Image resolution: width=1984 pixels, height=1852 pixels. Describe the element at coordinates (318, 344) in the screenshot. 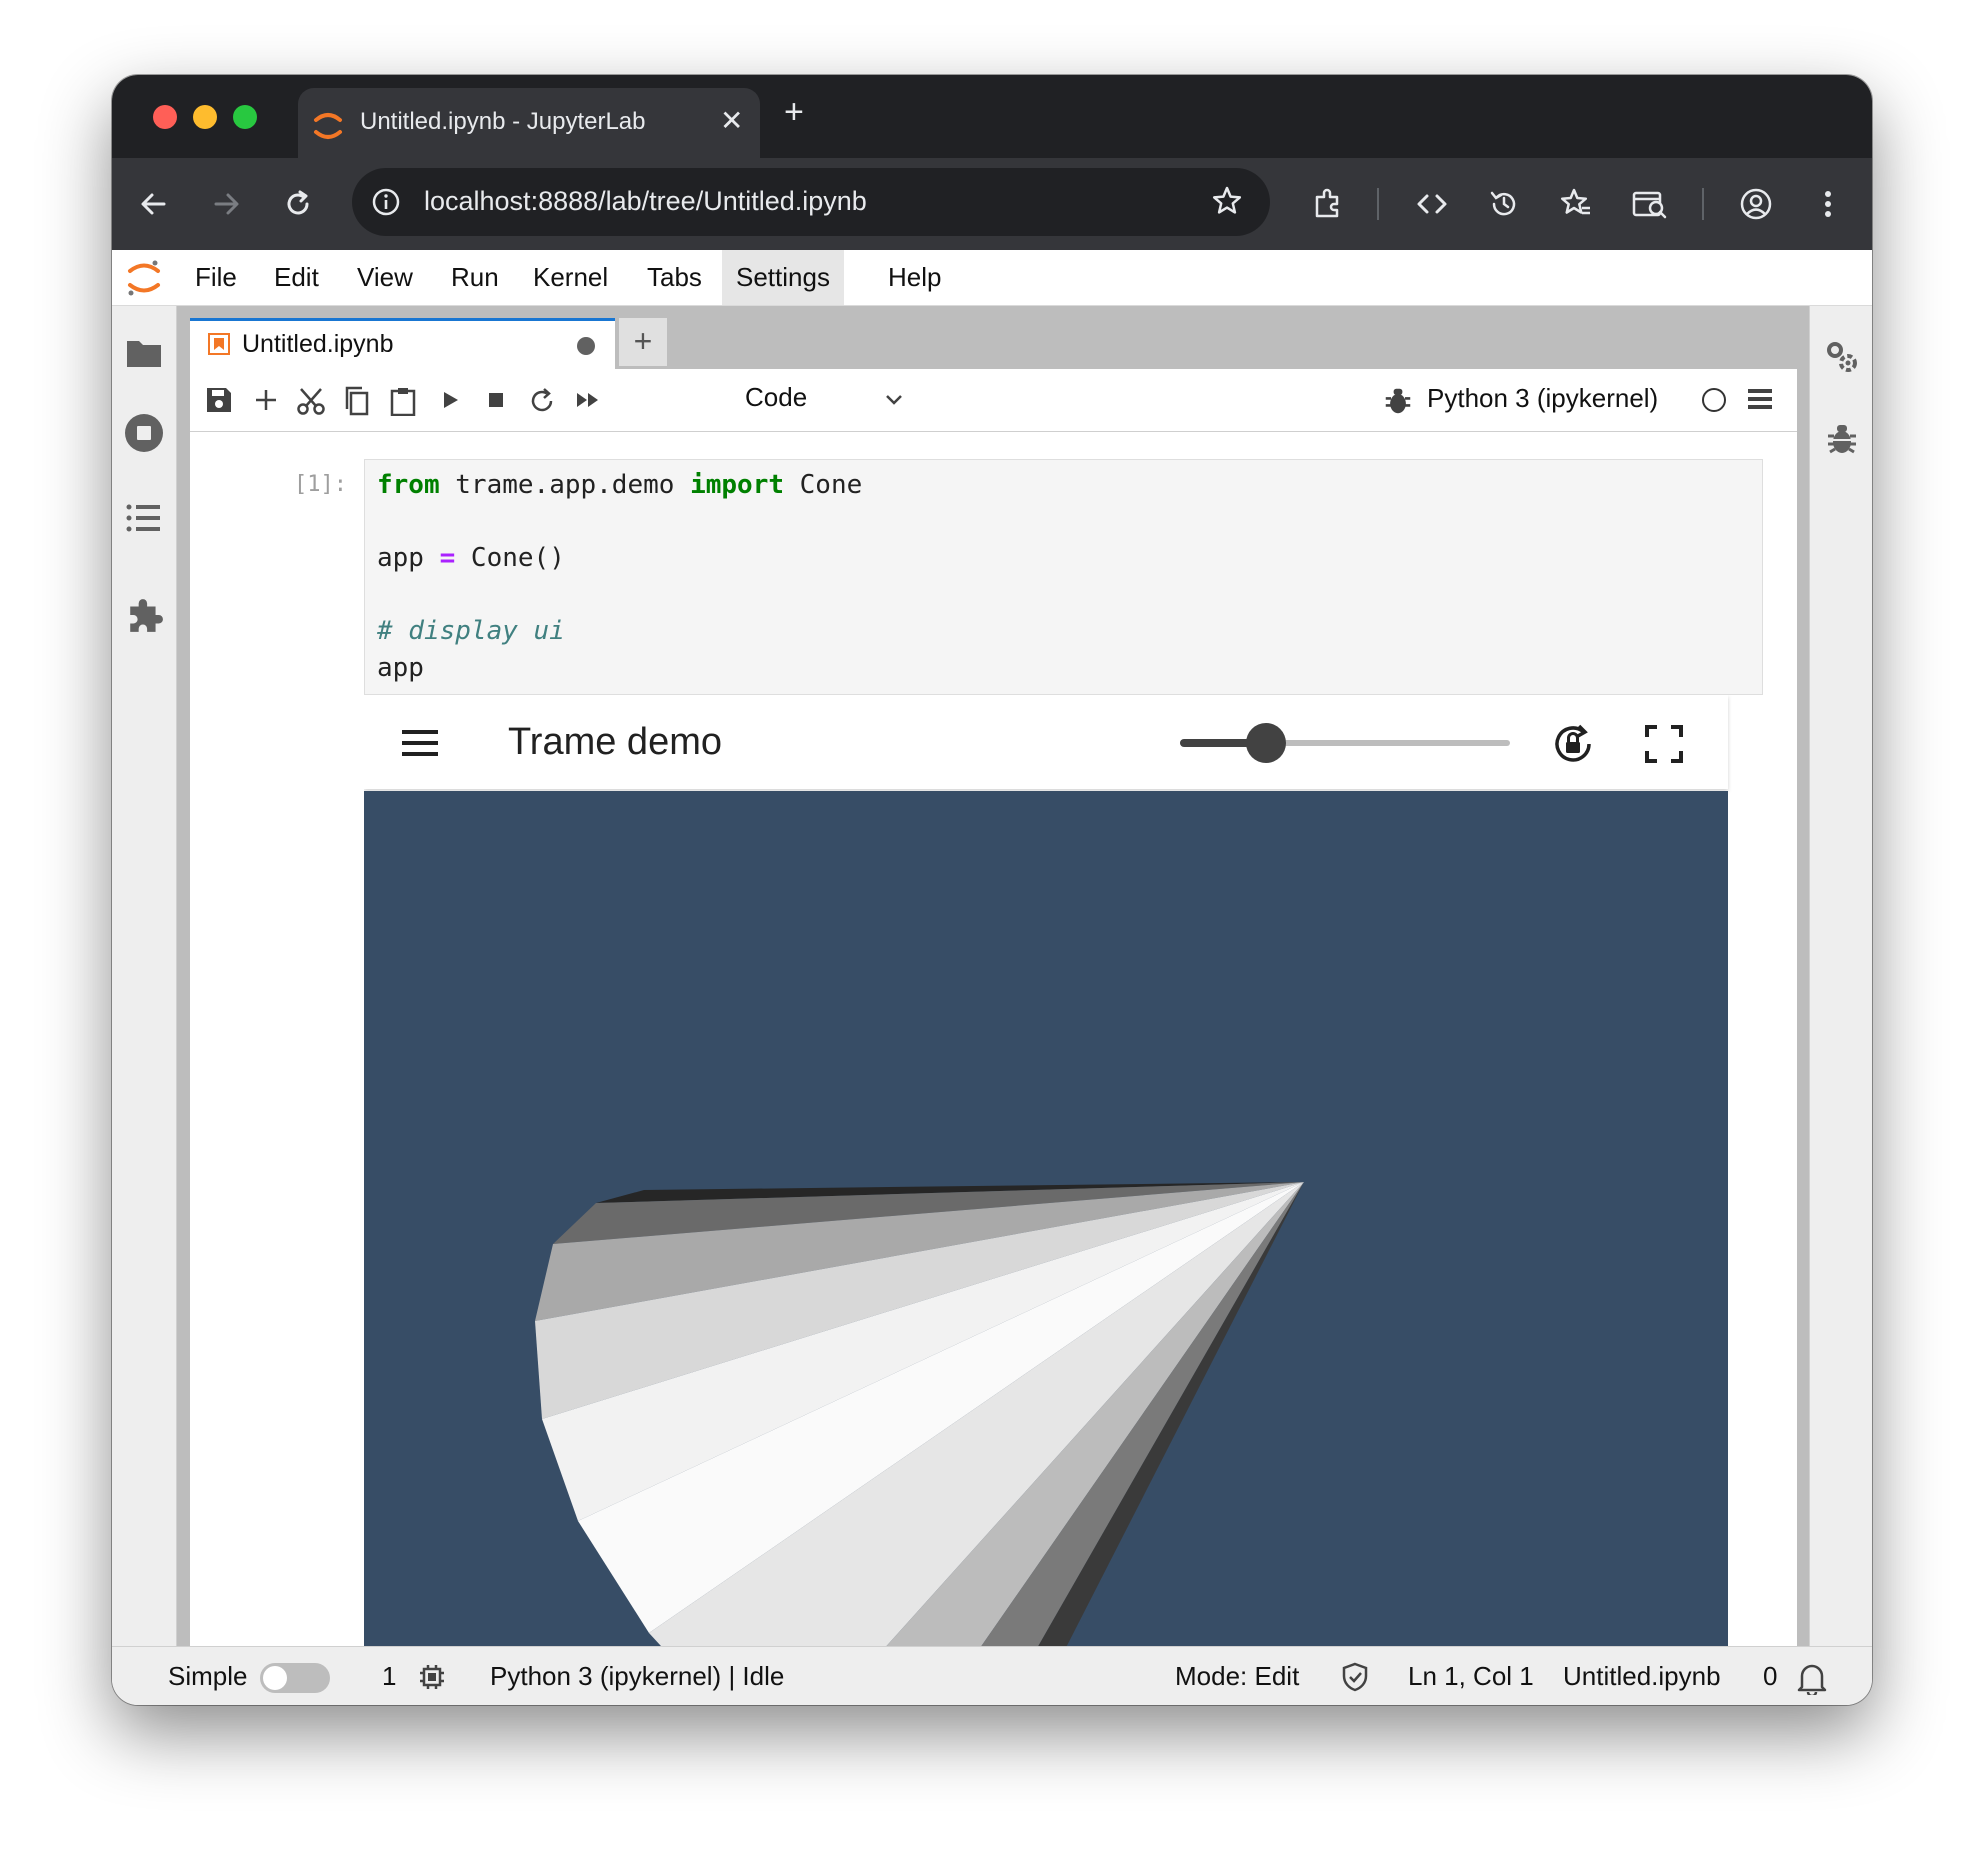

I see `notebook-tab-title: Untitled.ipynb` at that location.